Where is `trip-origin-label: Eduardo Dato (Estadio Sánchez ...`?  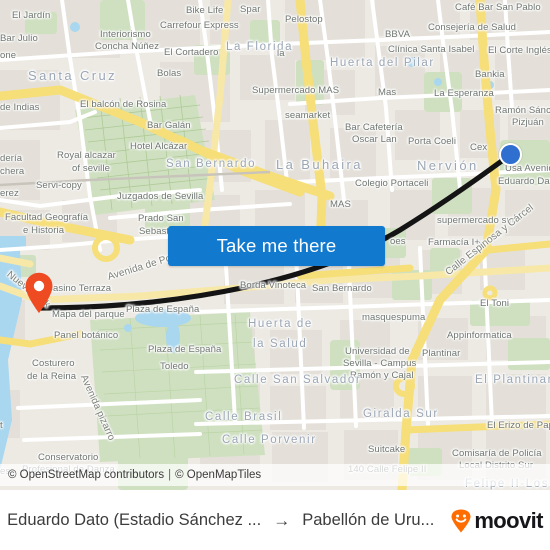
trip-origin-label: Eduardo Dato (Estadio Sánchez ... is located at coordinates (134, 520).